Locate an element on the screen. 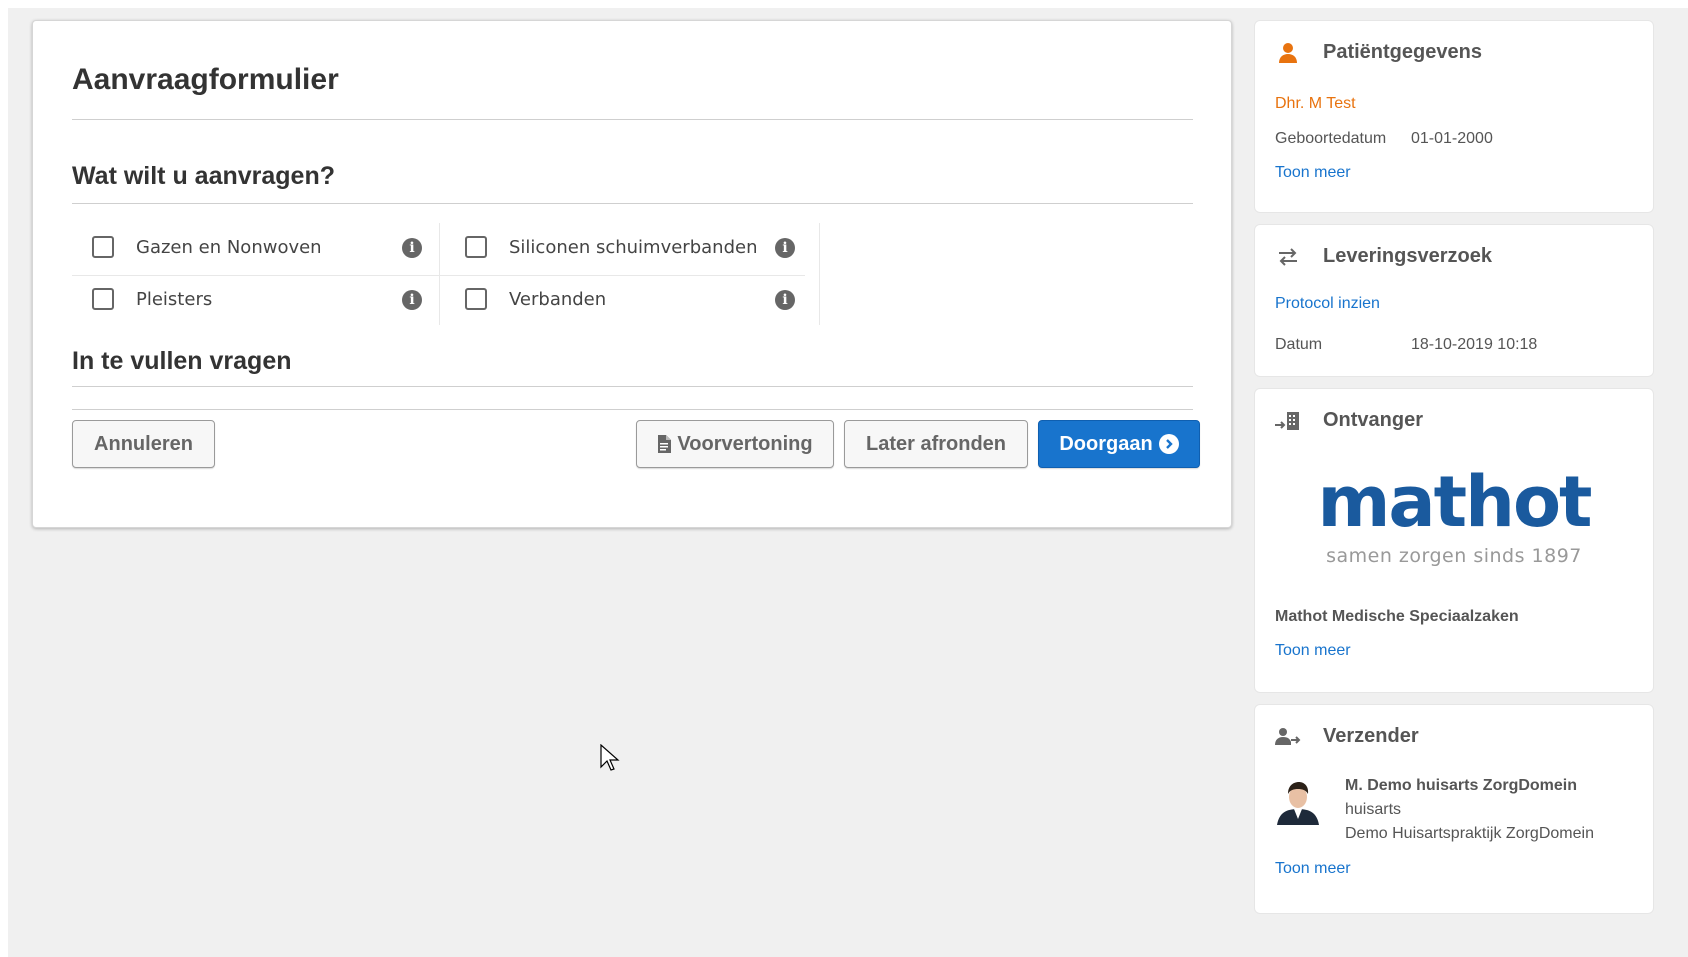 The image size is (1688, 957). chevron-circle-right-icon is located at coordinates (1168, 444).